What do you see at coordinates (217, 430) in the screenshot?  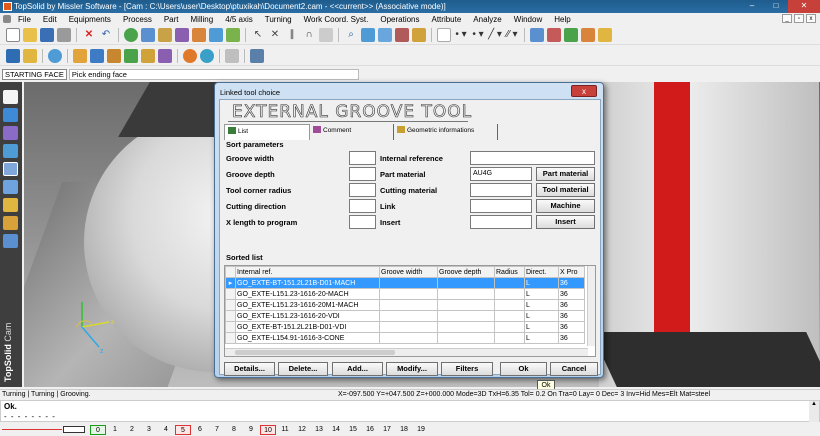 I see `layer-button: 7` at bounding box center [217, 430].